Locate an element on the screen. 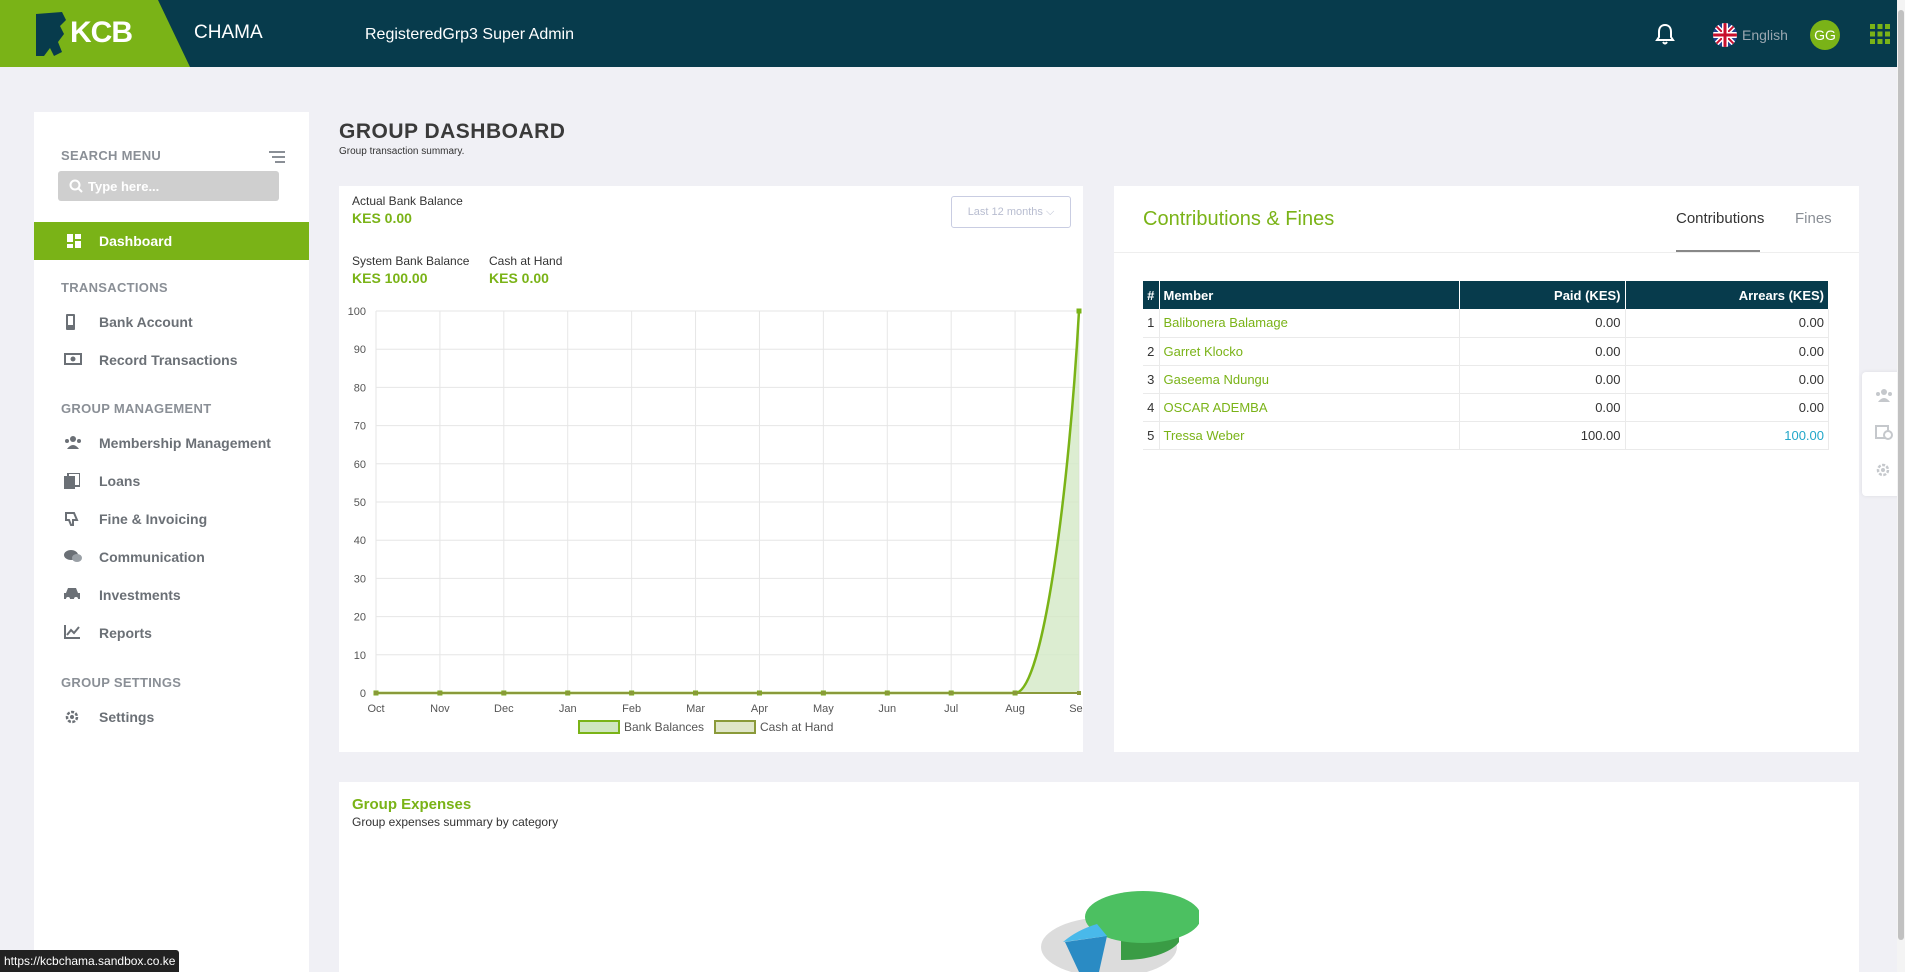 Image resolution: width=1905 pixels, height=972 pixels. y-tick-label: 20 is located at coordinates (360, 618).